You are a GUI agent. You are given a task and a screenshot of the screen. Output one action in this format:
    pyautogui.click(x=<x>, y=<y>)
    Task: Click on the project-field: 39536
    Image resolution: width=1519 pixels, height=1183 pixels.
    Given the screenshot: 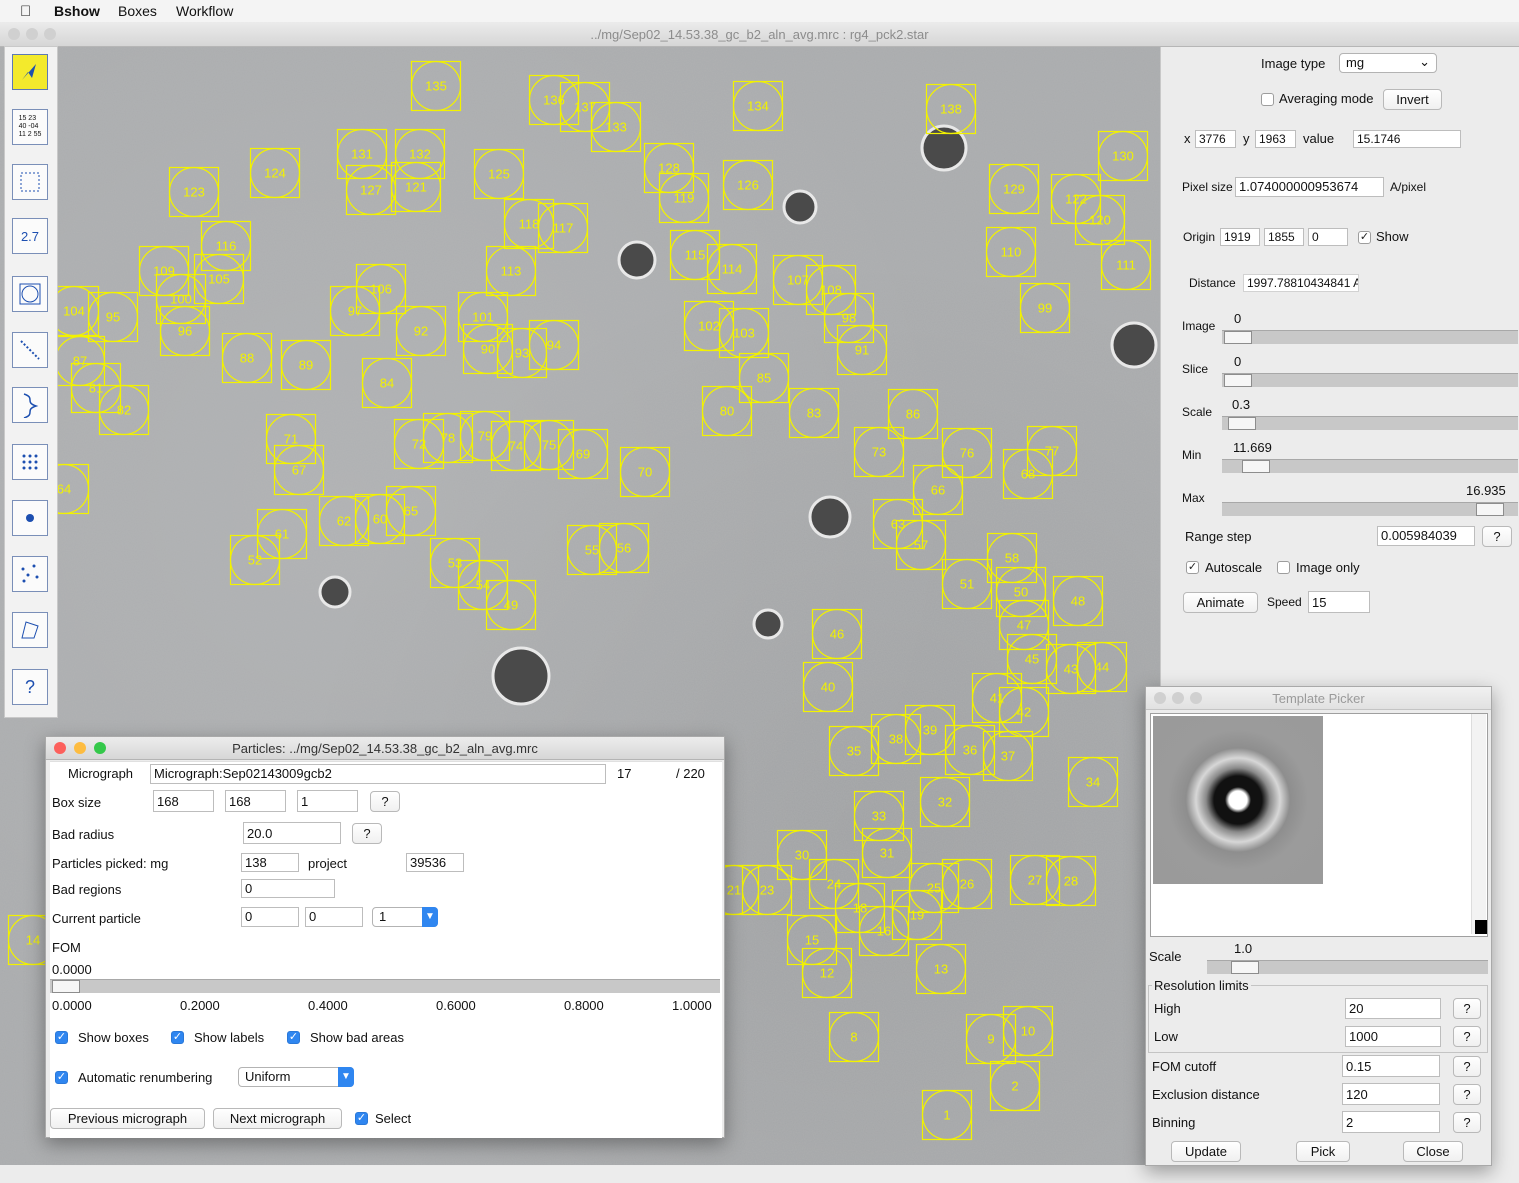 What is the action you would take?
    pyautogui.click(x=435, y=862)
    